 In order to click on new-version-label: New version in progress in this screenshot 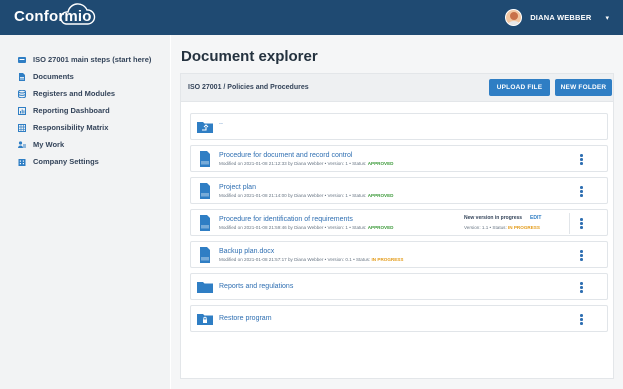, I will do `click(493, 218)`.